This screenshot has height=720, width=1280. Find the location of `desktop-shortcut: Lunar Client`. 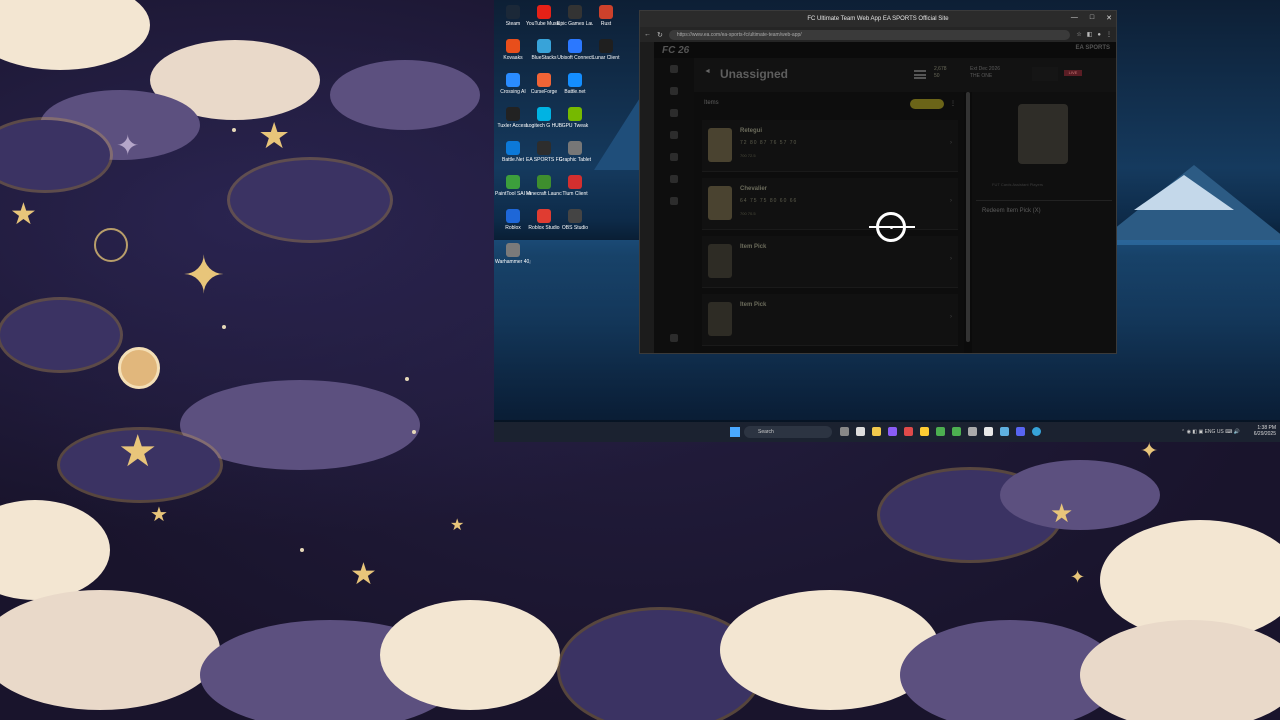

desktop-shortcut: Lunar Client is located at coordinates (606, 53).